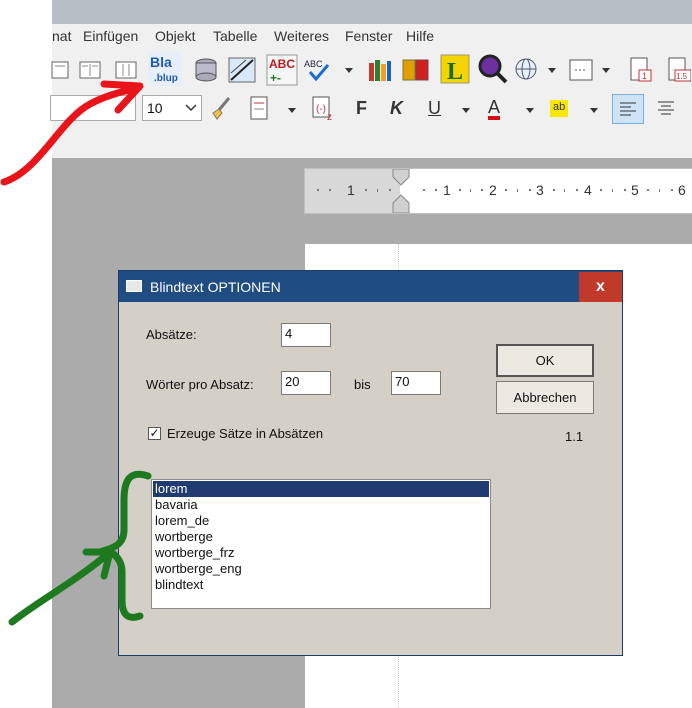 This screenshot has width=692, height=708. I want to click on format-painter-icon, so click(222, 108).